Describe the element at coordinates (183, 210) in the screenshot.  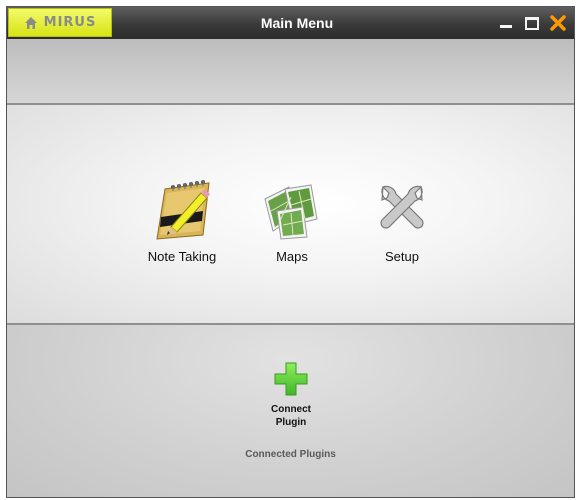
I see `notepad-icon` at that location.